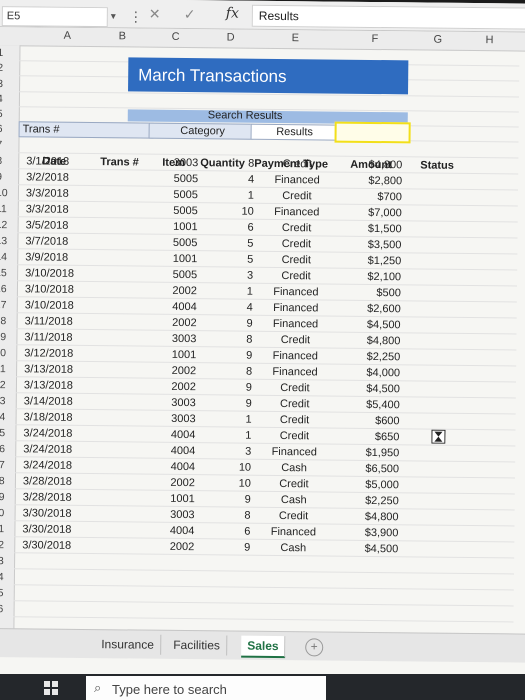 Image resolution: width=525 pixels, height=700 pixels. Describe the element at coordinates (11, 145) in the screenshot. I see `row-header: 7` at that location.